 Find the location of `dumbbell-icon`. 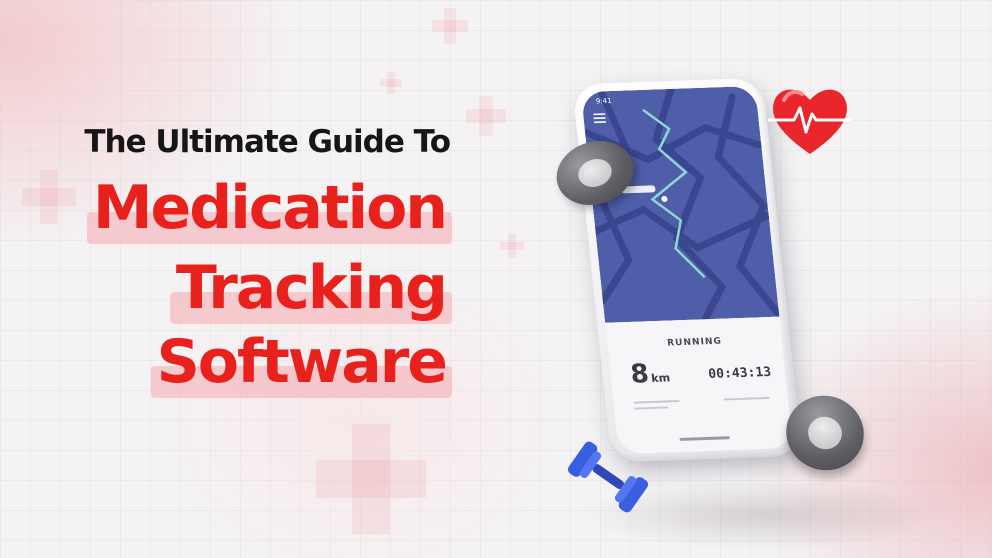

dumbbell-icon is located at coordinates (608, 477).